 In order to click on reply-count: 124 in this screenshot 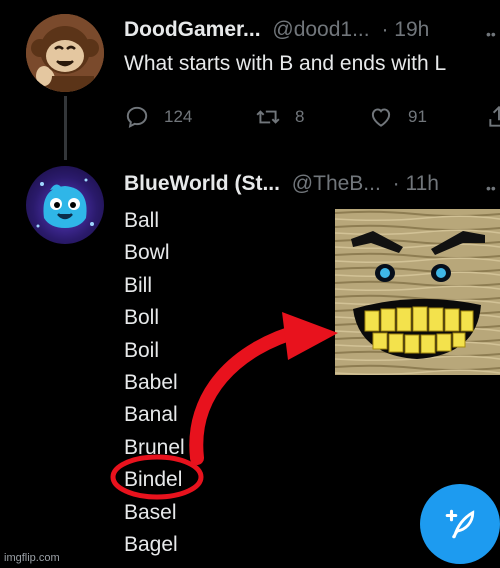, I will do `click(178, 116)`.